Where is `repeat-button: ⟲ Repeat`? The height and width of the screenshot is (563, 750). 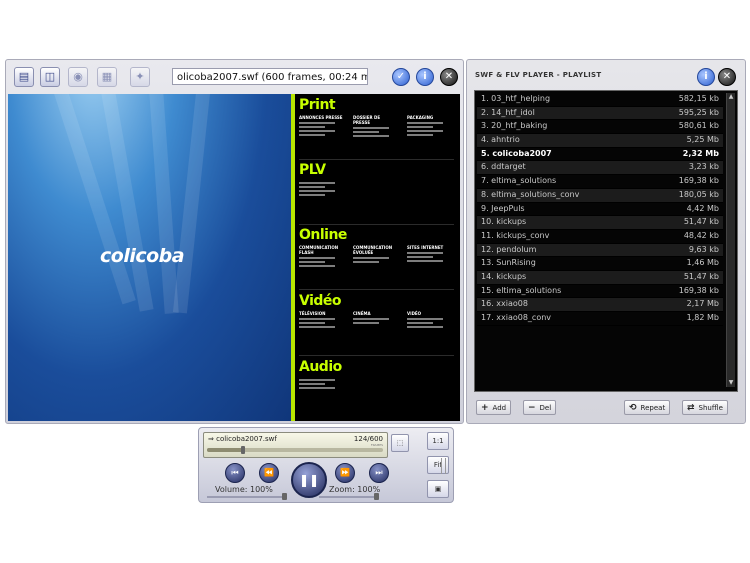 repeat-button: ⟲ Repeat is located at coordinates (647, 407).